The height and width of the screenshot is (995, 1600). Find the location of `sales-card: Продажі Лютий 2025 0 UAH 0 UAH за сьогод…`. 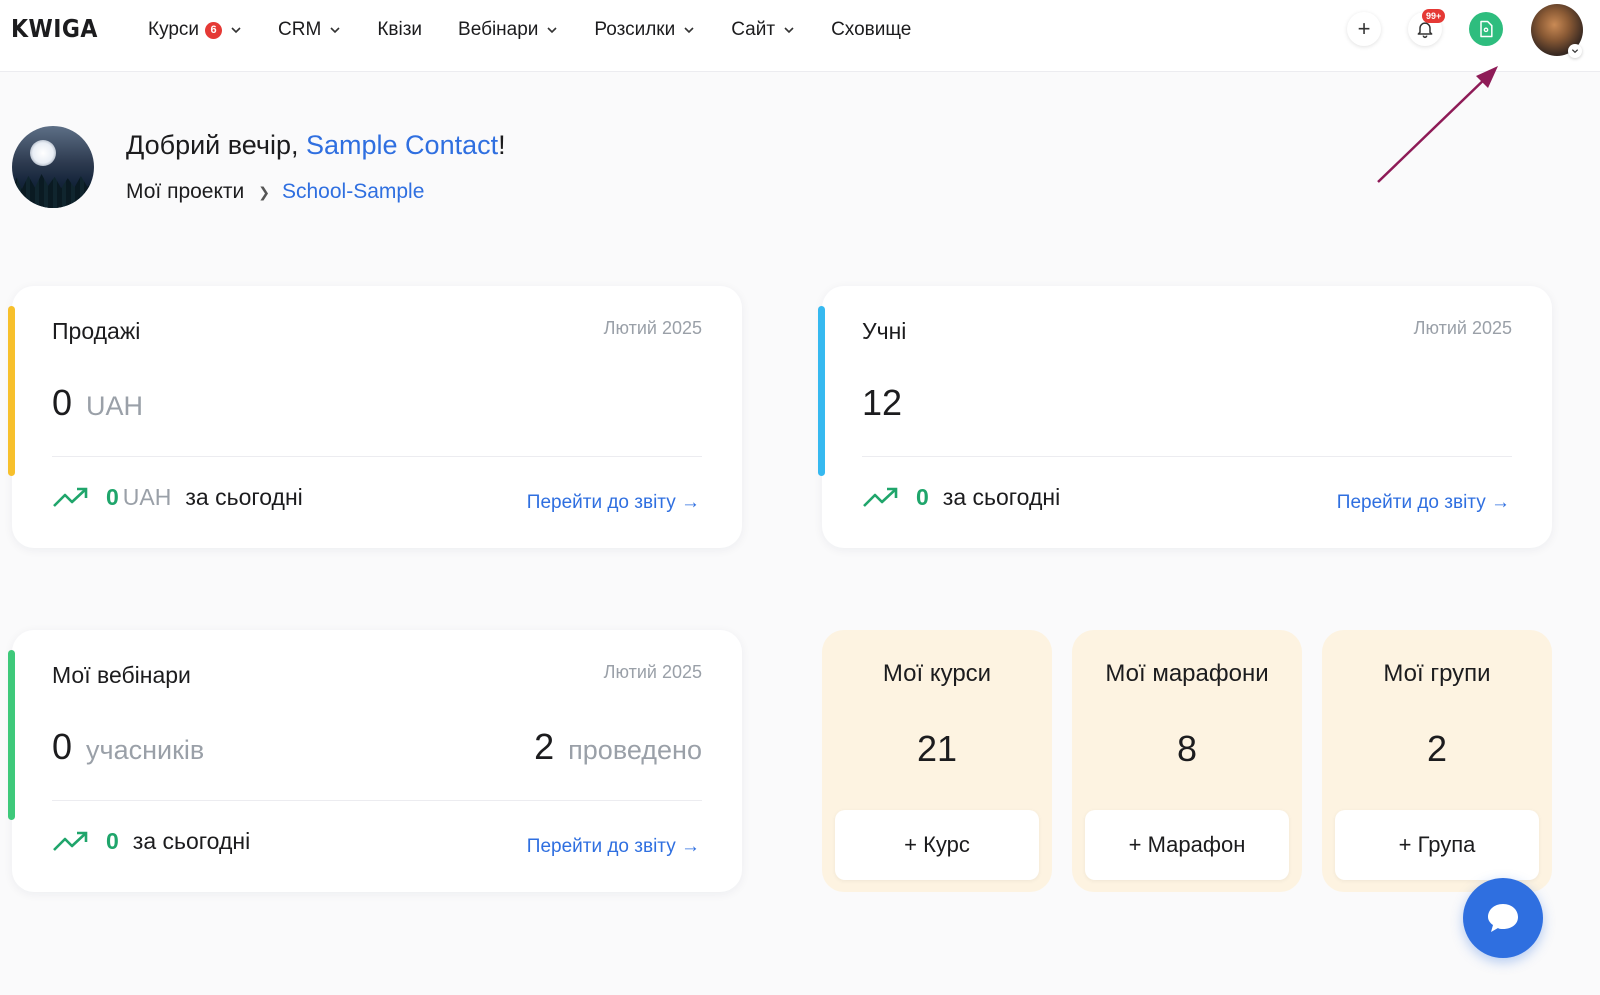

sales-card: Продажі Лютий 2025 0 UAH 0 UAH за сьогод… is located at coordinates (375, 417).